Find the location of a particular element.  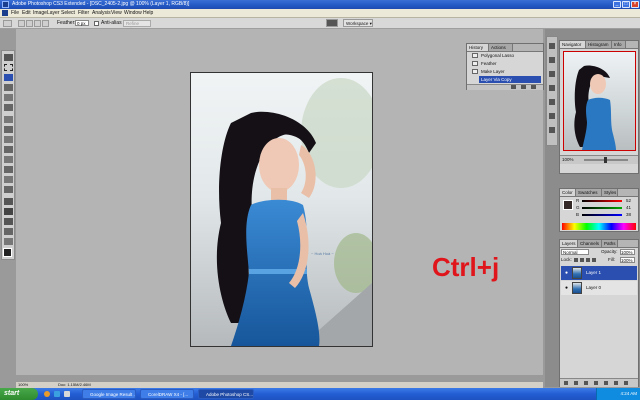

layer-row: ● Layer 0 is located at coordinates (599, 288).